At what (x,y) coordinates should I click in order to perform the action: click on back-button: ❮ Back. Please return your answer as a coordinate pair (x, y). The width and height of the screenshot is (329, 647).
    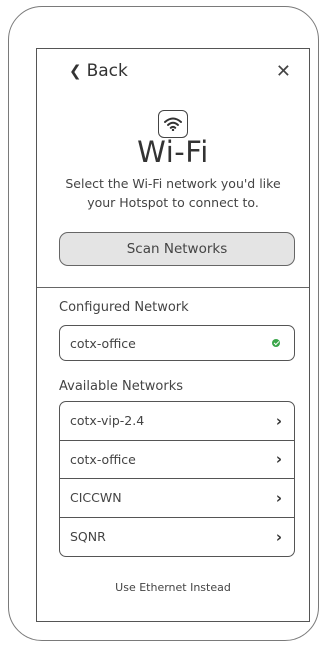
    Looking at the image, I should click on (98, 71).